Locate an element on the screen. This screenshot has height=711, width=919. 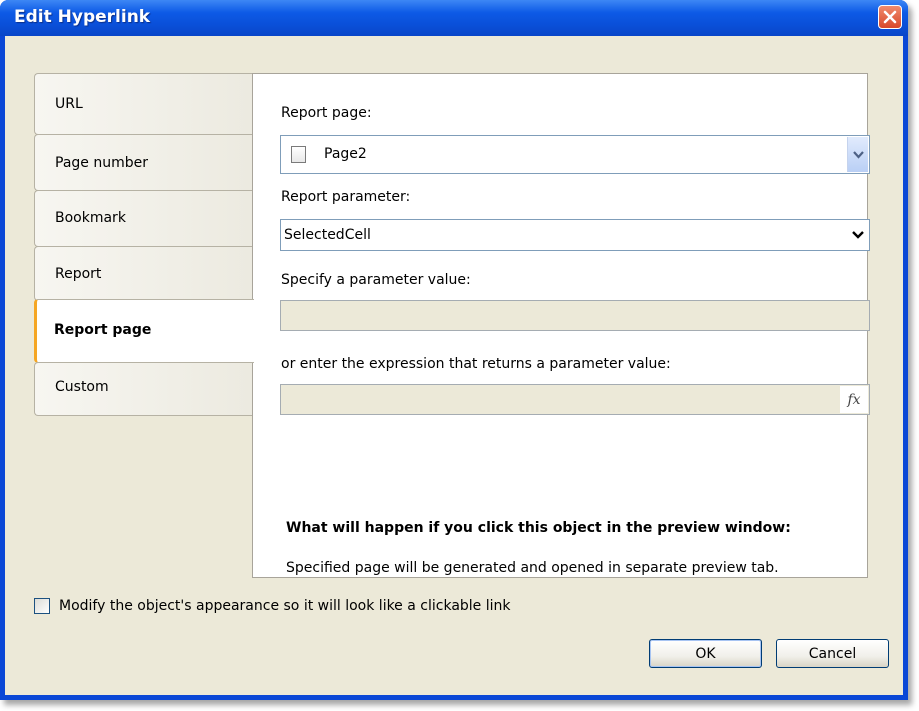
close-icon is located at coordinates (890, 17).